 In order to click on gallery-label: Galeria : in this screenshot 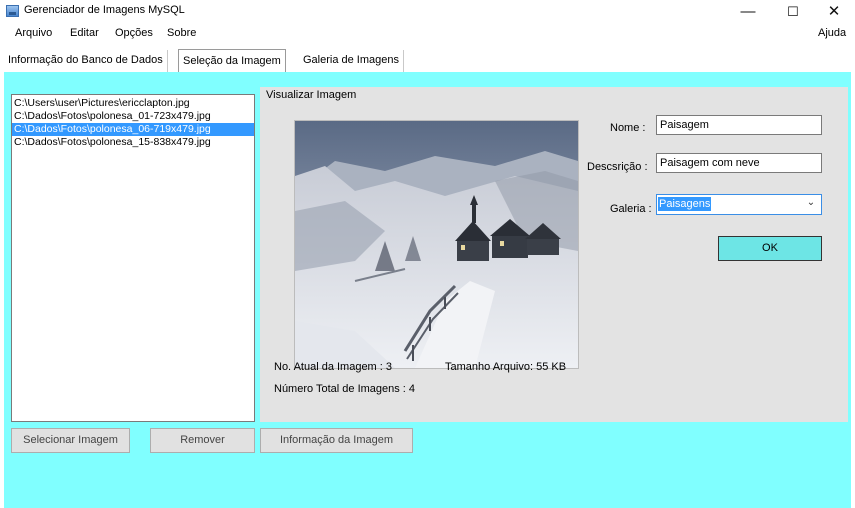, I will do `click(631, 209)`.